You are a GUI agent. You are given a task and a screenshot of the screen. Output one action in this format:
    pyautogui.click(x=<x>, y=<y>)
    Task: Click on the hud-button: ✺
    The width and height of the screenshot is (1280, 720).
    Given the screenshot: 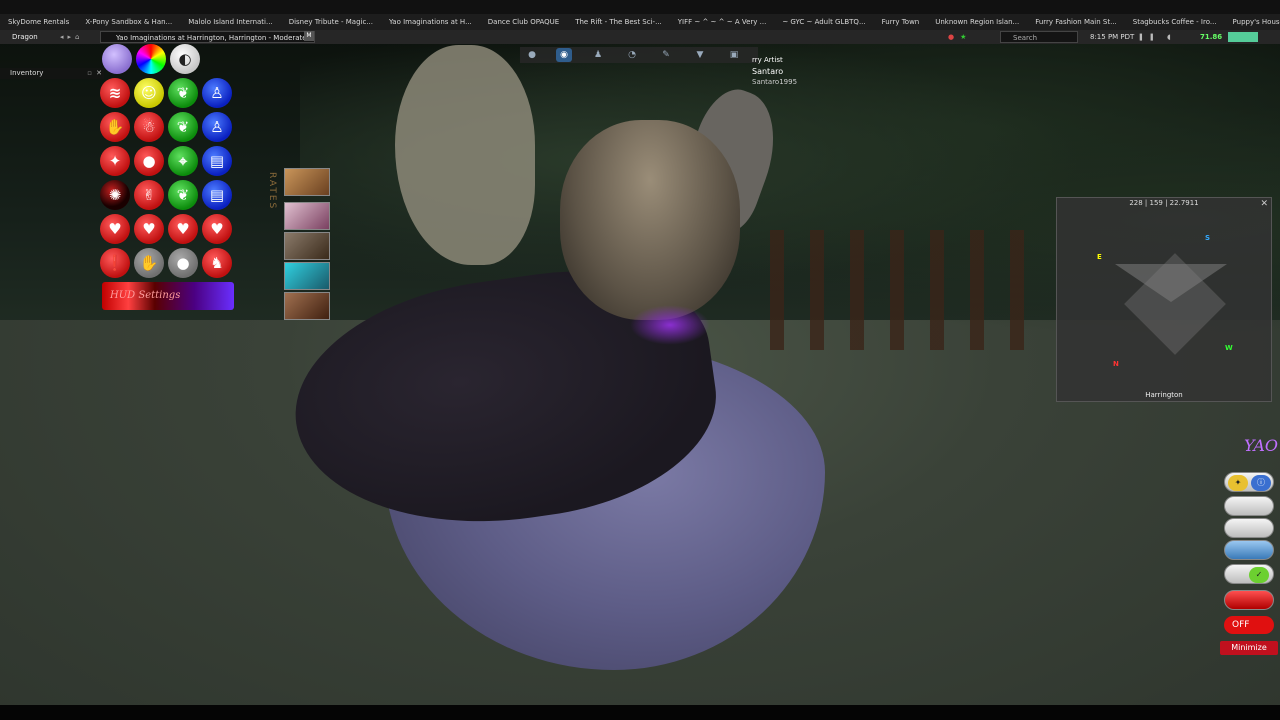 What is the action you would take?
    pyautogui.click(x=115, y=195)
    